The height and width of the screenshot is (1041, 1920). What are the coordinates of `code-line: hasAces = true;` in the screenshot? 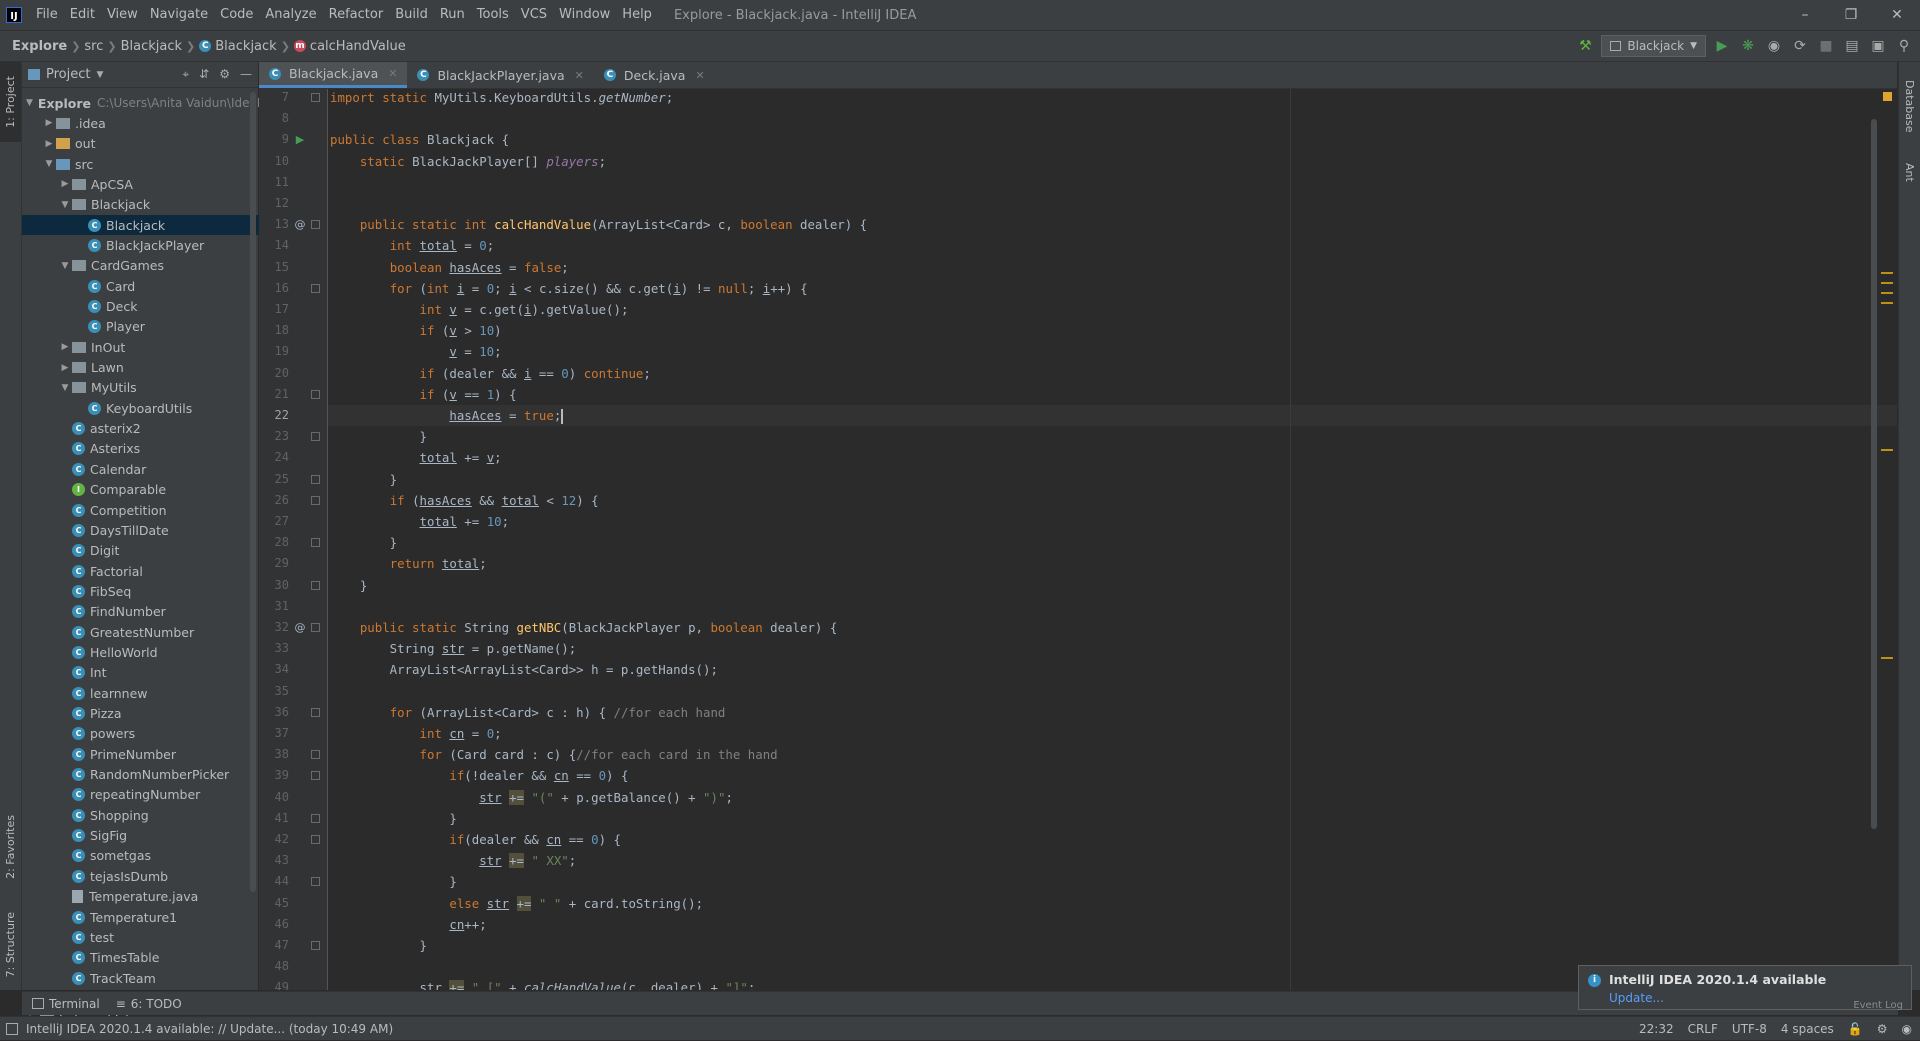 It's located at (1112, 415).